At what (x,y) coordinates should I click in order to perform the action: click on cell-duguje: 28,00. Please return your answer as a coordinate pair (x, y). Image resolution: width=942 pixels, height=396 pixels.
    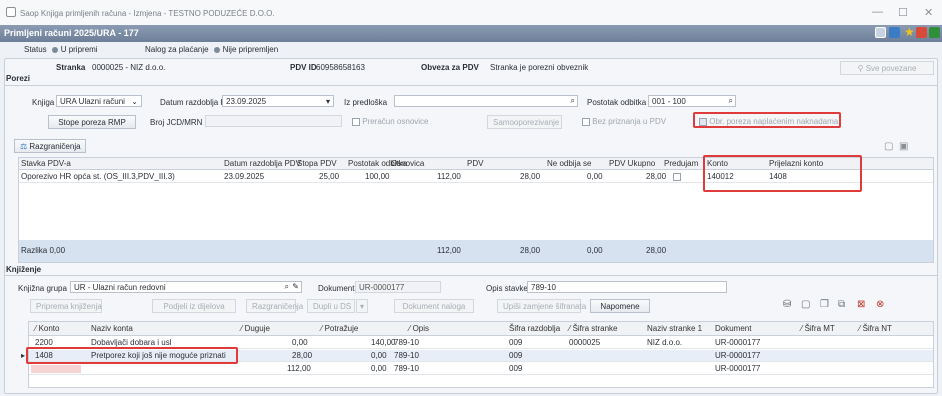
    Looking at the image, I should click on (302, 355).